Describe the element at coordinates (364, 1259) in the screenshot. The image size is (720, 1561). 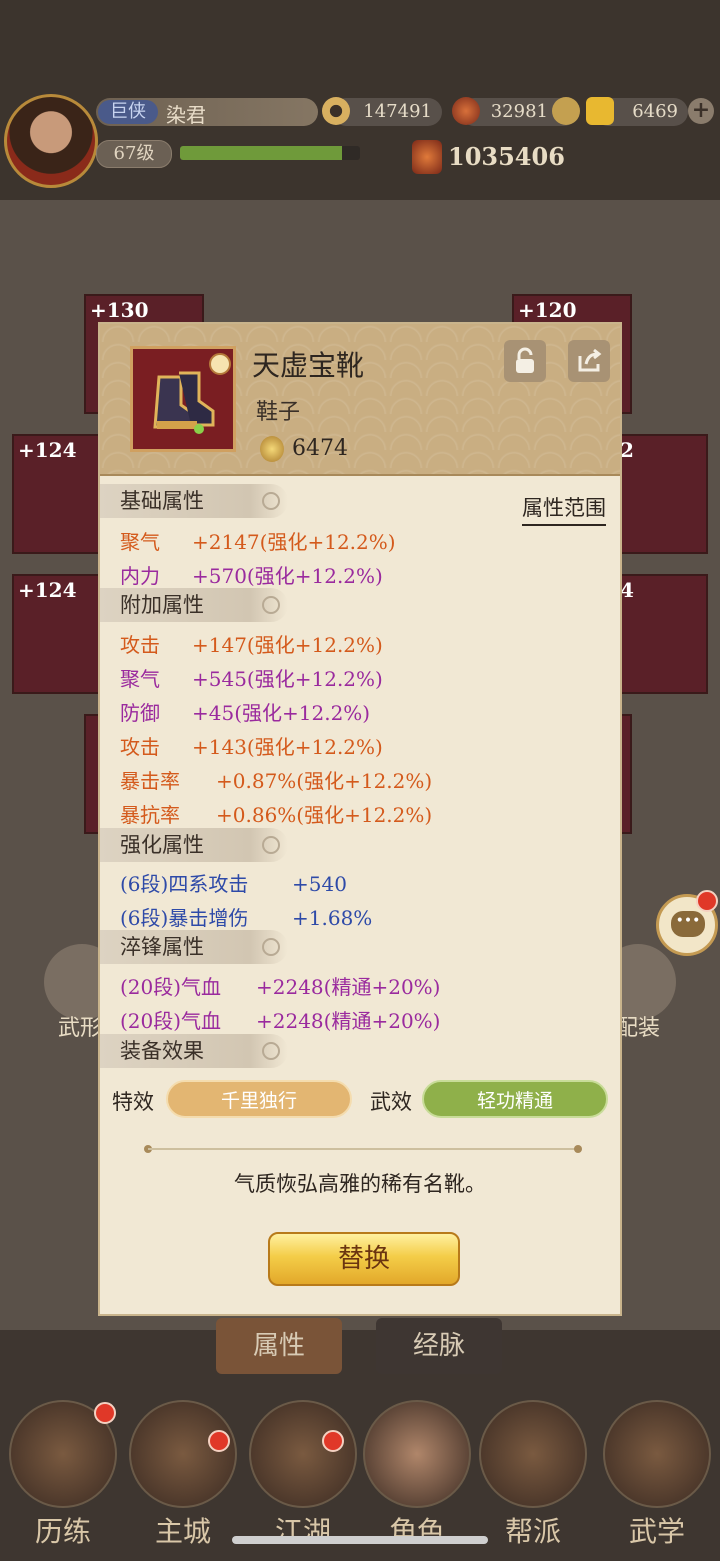
I see `replace-button: 替换` at that location.